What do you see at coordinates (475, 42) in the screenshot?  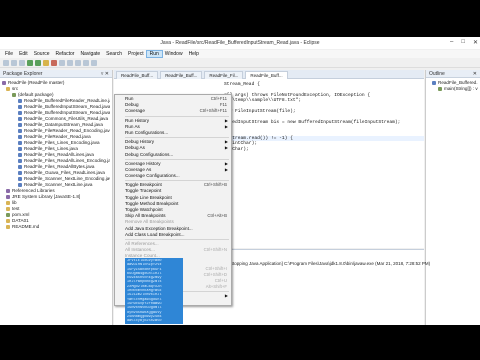 I see `close-icon: ✕` at bounding box center [475, 42].